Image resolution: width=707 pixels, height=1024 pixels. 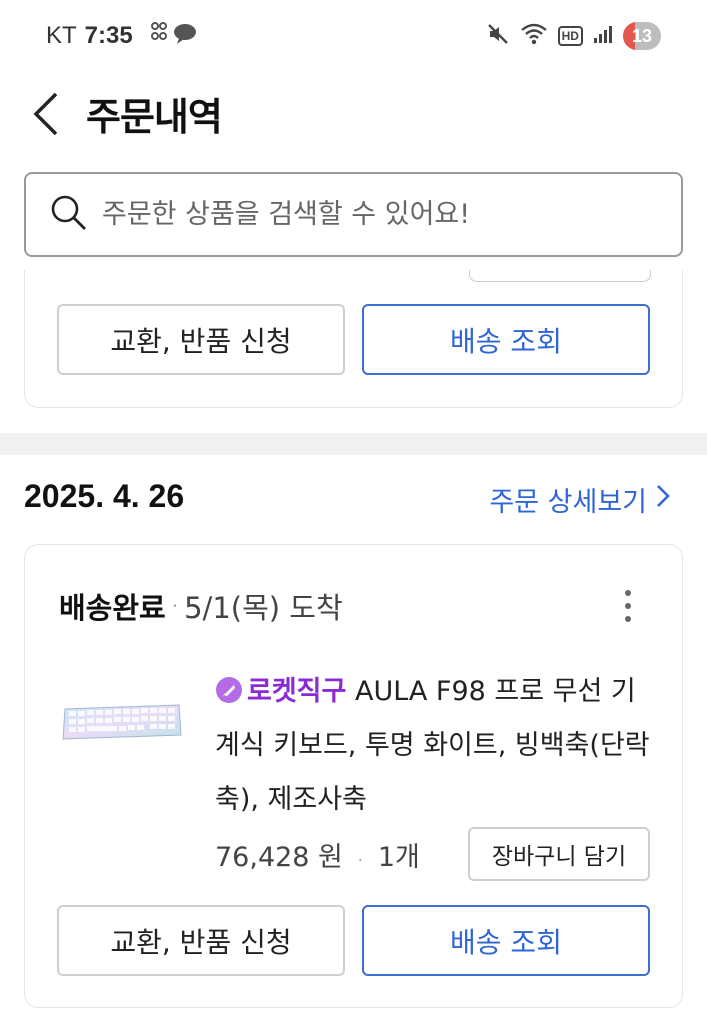 What do you see at coordinates (353, 339) in the screenshot?
I see `previous-order-card: 교환, 반품 신청 배송 조회` at bounding box center [353, 339].